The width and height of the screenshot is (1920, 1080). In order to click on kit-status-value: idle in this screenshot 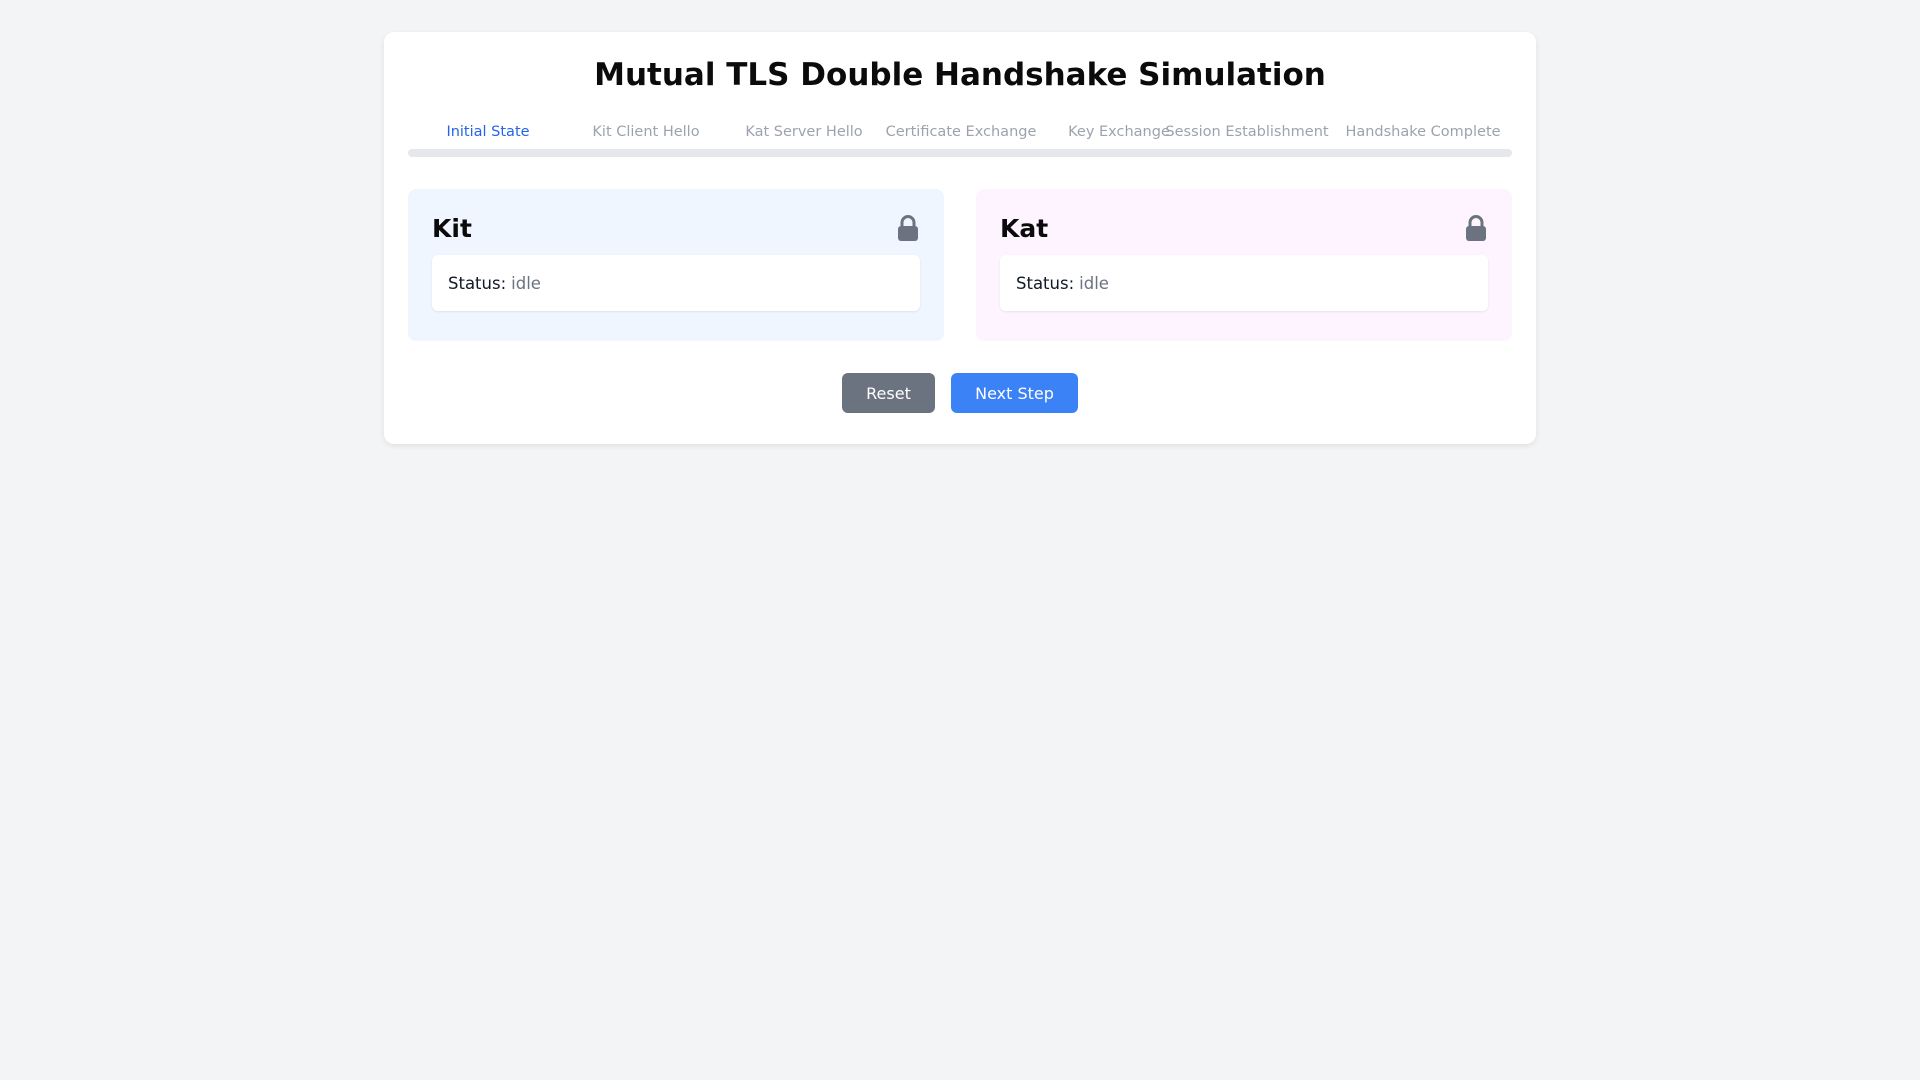, I will do `click(526, 283)`.